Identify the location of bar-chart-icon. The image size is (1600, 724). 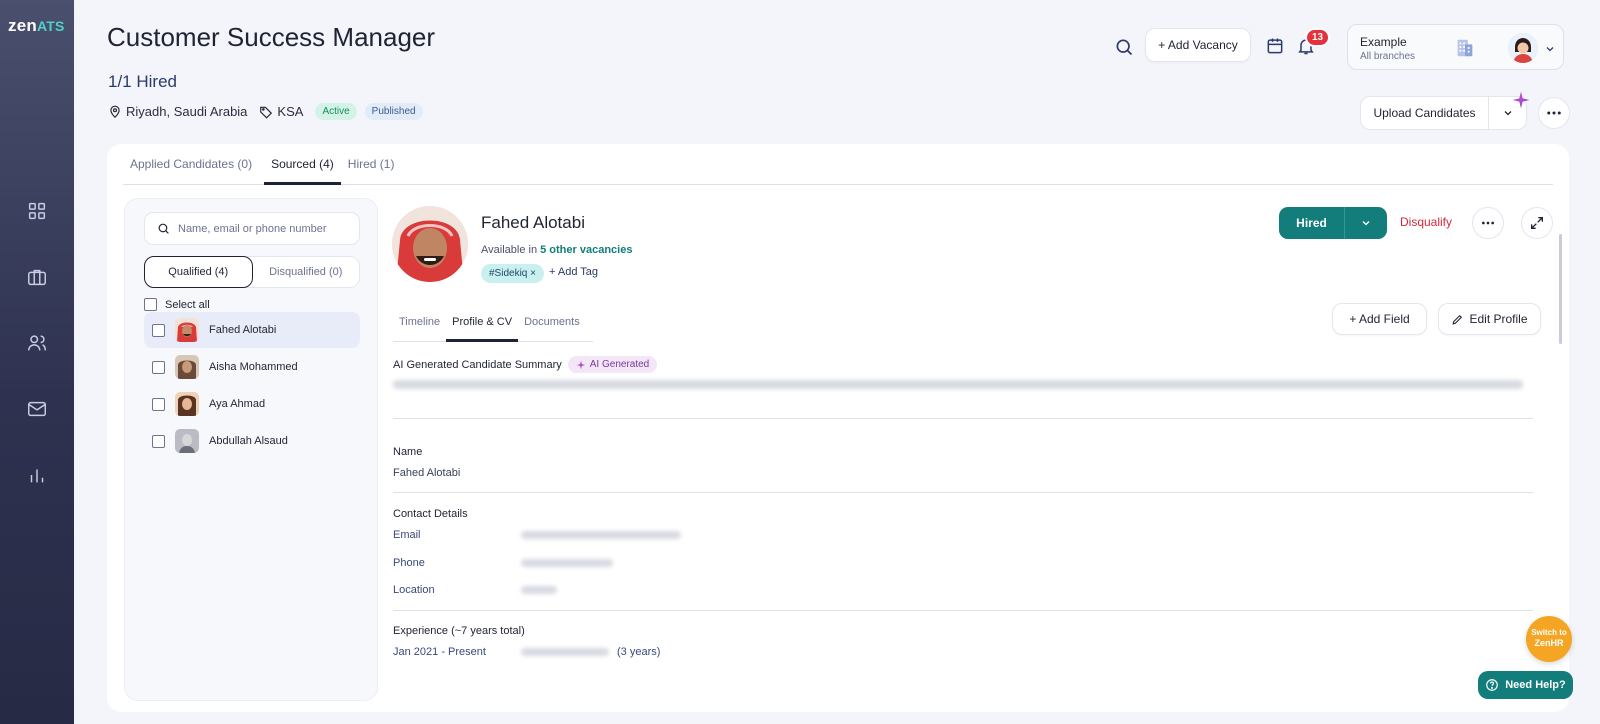
(37, 475).